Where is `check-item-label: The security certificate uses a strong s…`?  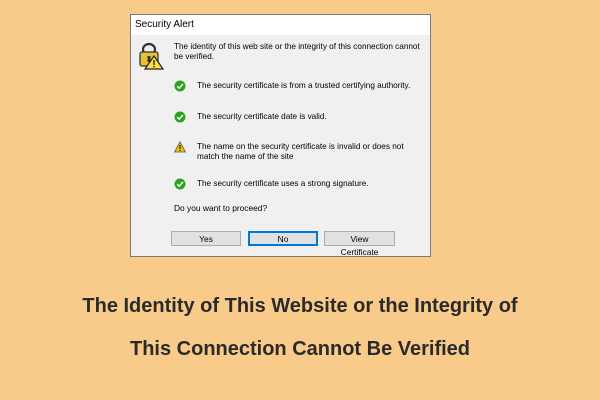
check-item-label: The security certificate uses a strong s… is located at coordinates (283, 183).